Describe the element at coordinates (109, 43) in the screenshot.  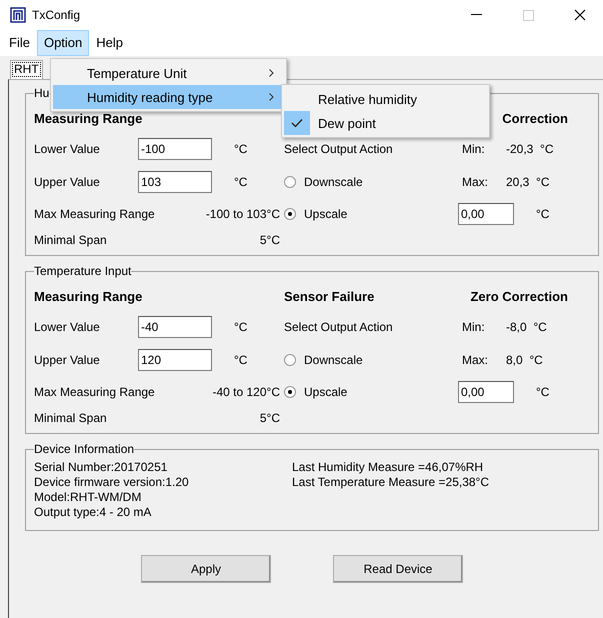
I see `menu-item: Help` at that location.